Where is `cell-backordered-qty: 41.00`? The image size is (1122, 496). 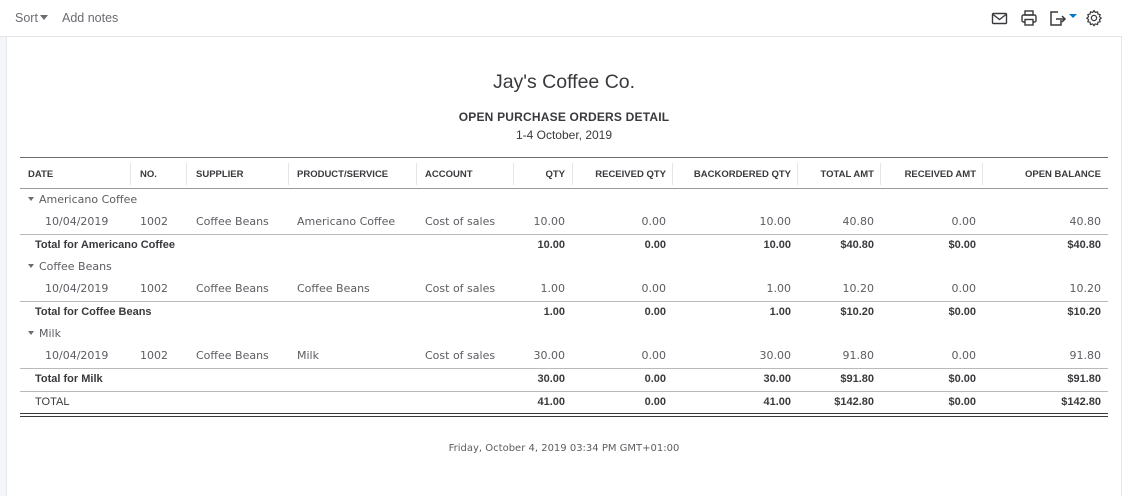 cell-backordered-qty: 41.00 is located at coordinates (777, 402).